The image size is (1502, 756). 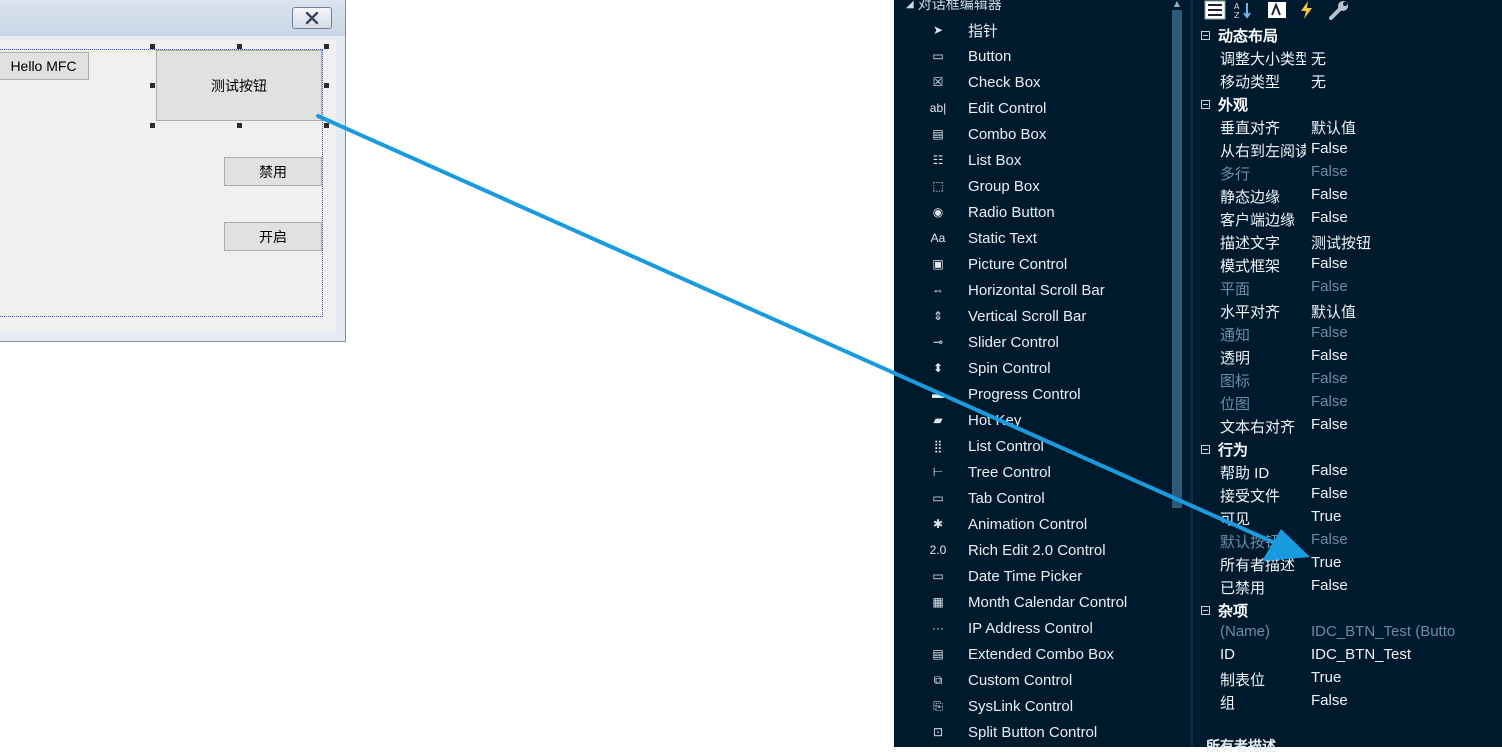 I want to click on property-row: 位图 False, so click(x=1347, y=404).